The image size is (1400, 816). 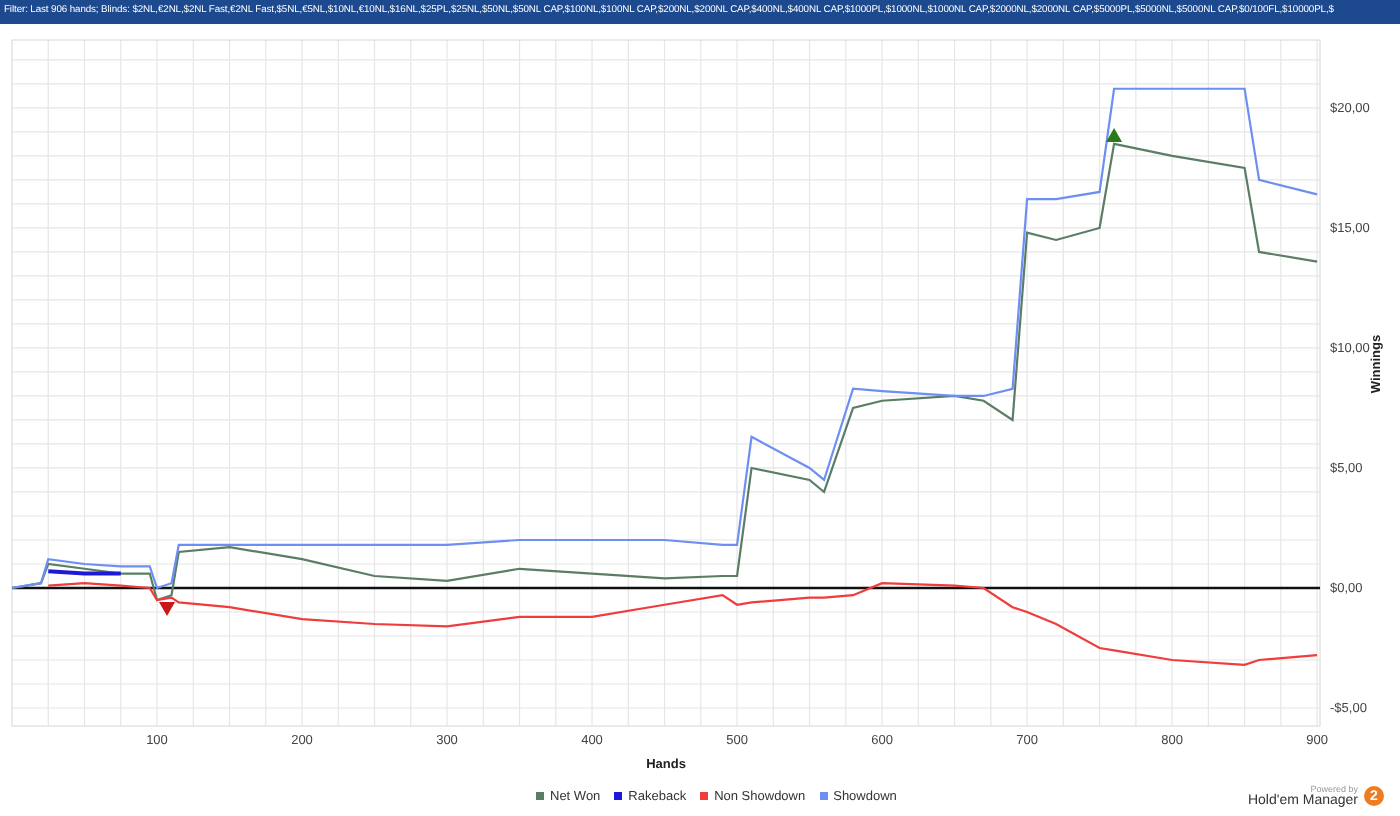 What do you see at coordinates (167, 609) in the screenshot?
I see `min-triangle-icon` at bounding box center [167, 609].